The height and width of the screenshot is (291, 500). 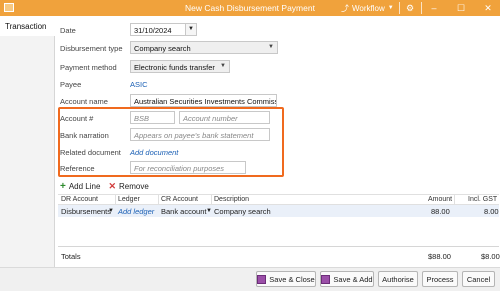 I want to click on gear-icon: ⚙, so click(x=410, y=8).